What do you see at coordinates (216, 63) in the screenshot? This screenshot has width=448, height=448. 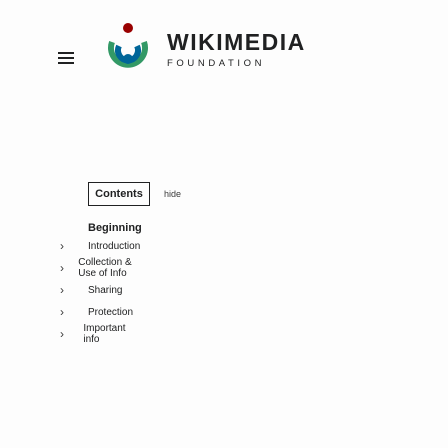 I see `logo-subtitle: FOUNDATION` at bounding box center [216, 63].